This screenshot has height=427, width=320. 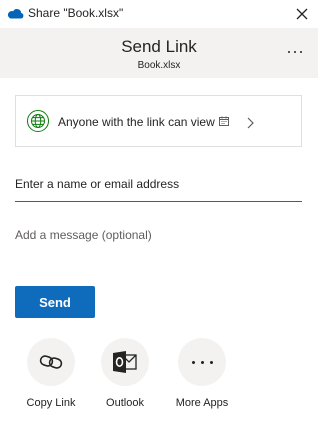 I want to click on outlook-label: Outlook, so click(x=125, y=403).